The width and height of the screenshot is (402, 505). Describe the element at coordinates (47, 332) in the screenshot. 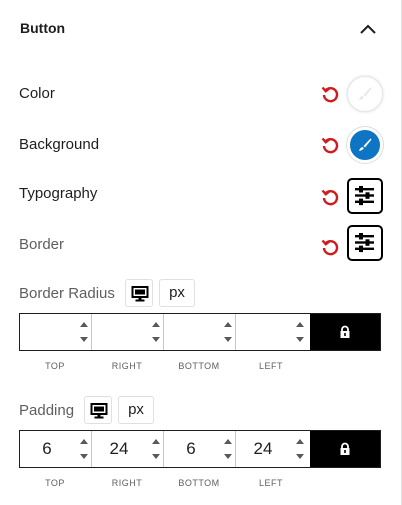

I see `radius-top-value` at that location.